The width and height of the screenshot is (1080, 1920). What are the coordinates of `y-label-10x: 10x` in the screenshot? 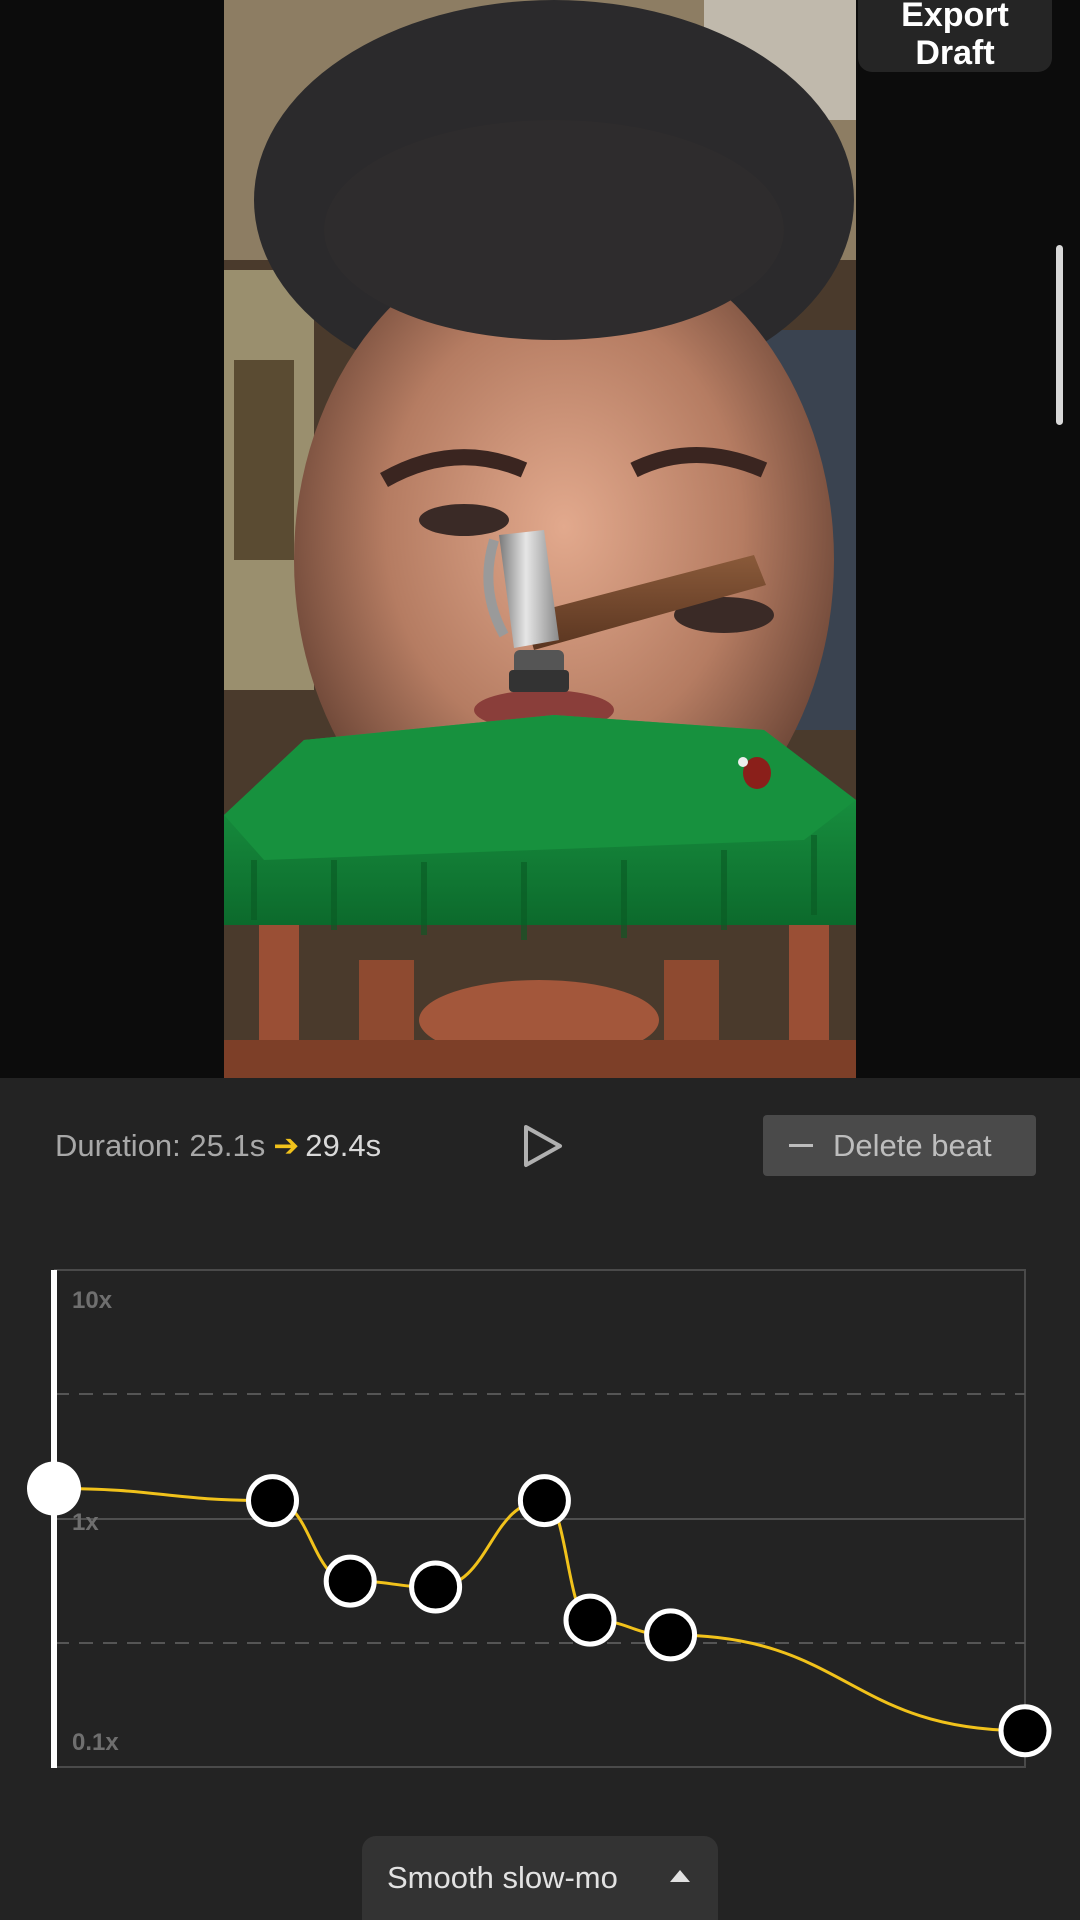 It's located at (92, 1300).